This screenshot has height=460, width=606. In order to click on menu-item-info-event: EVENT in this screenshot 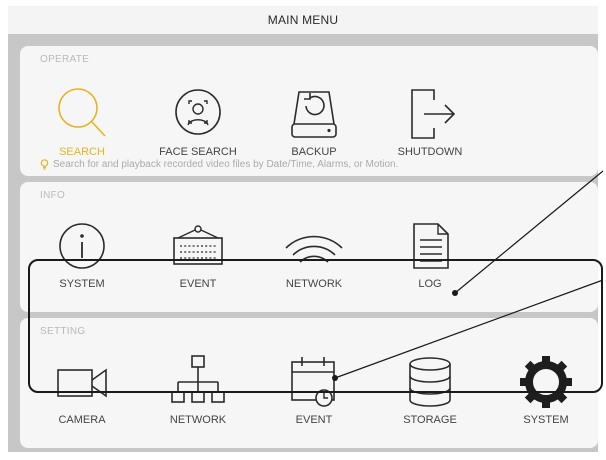, I will do `click(198, 253)`.